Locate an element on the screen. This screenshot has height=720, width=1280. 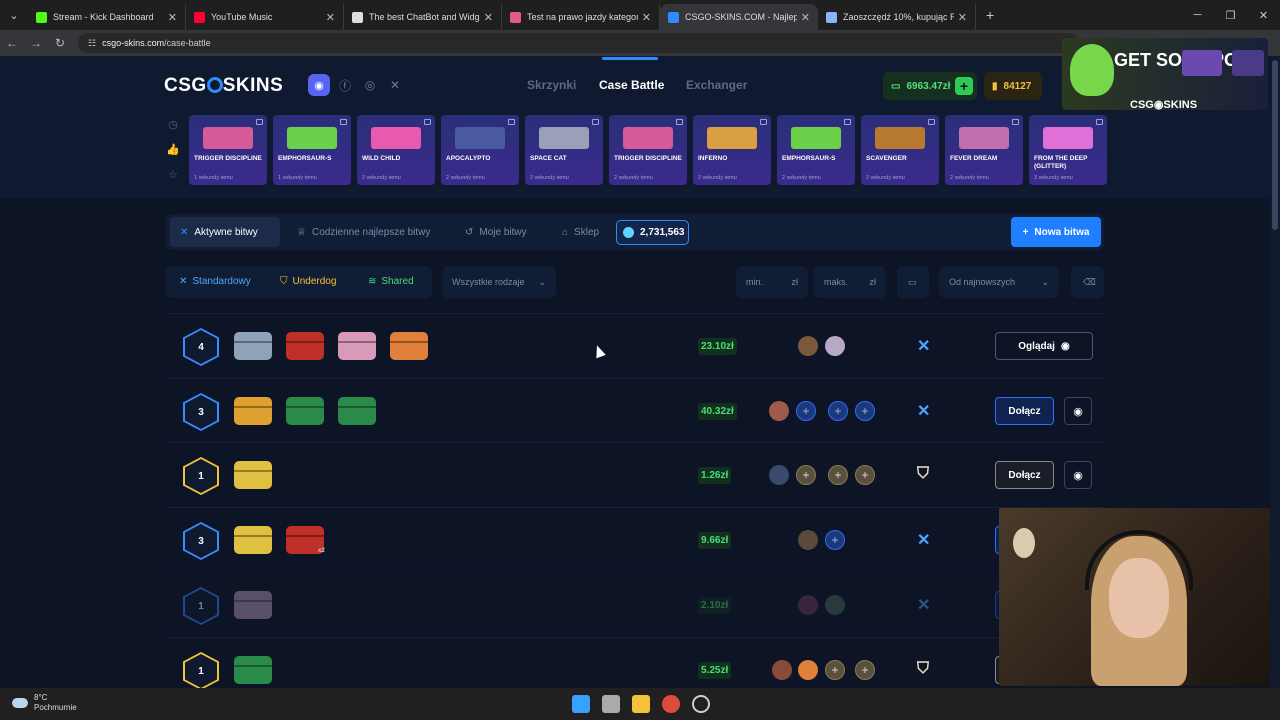
mode-shared: ≋ Shared is located at coordinates (391, 281).